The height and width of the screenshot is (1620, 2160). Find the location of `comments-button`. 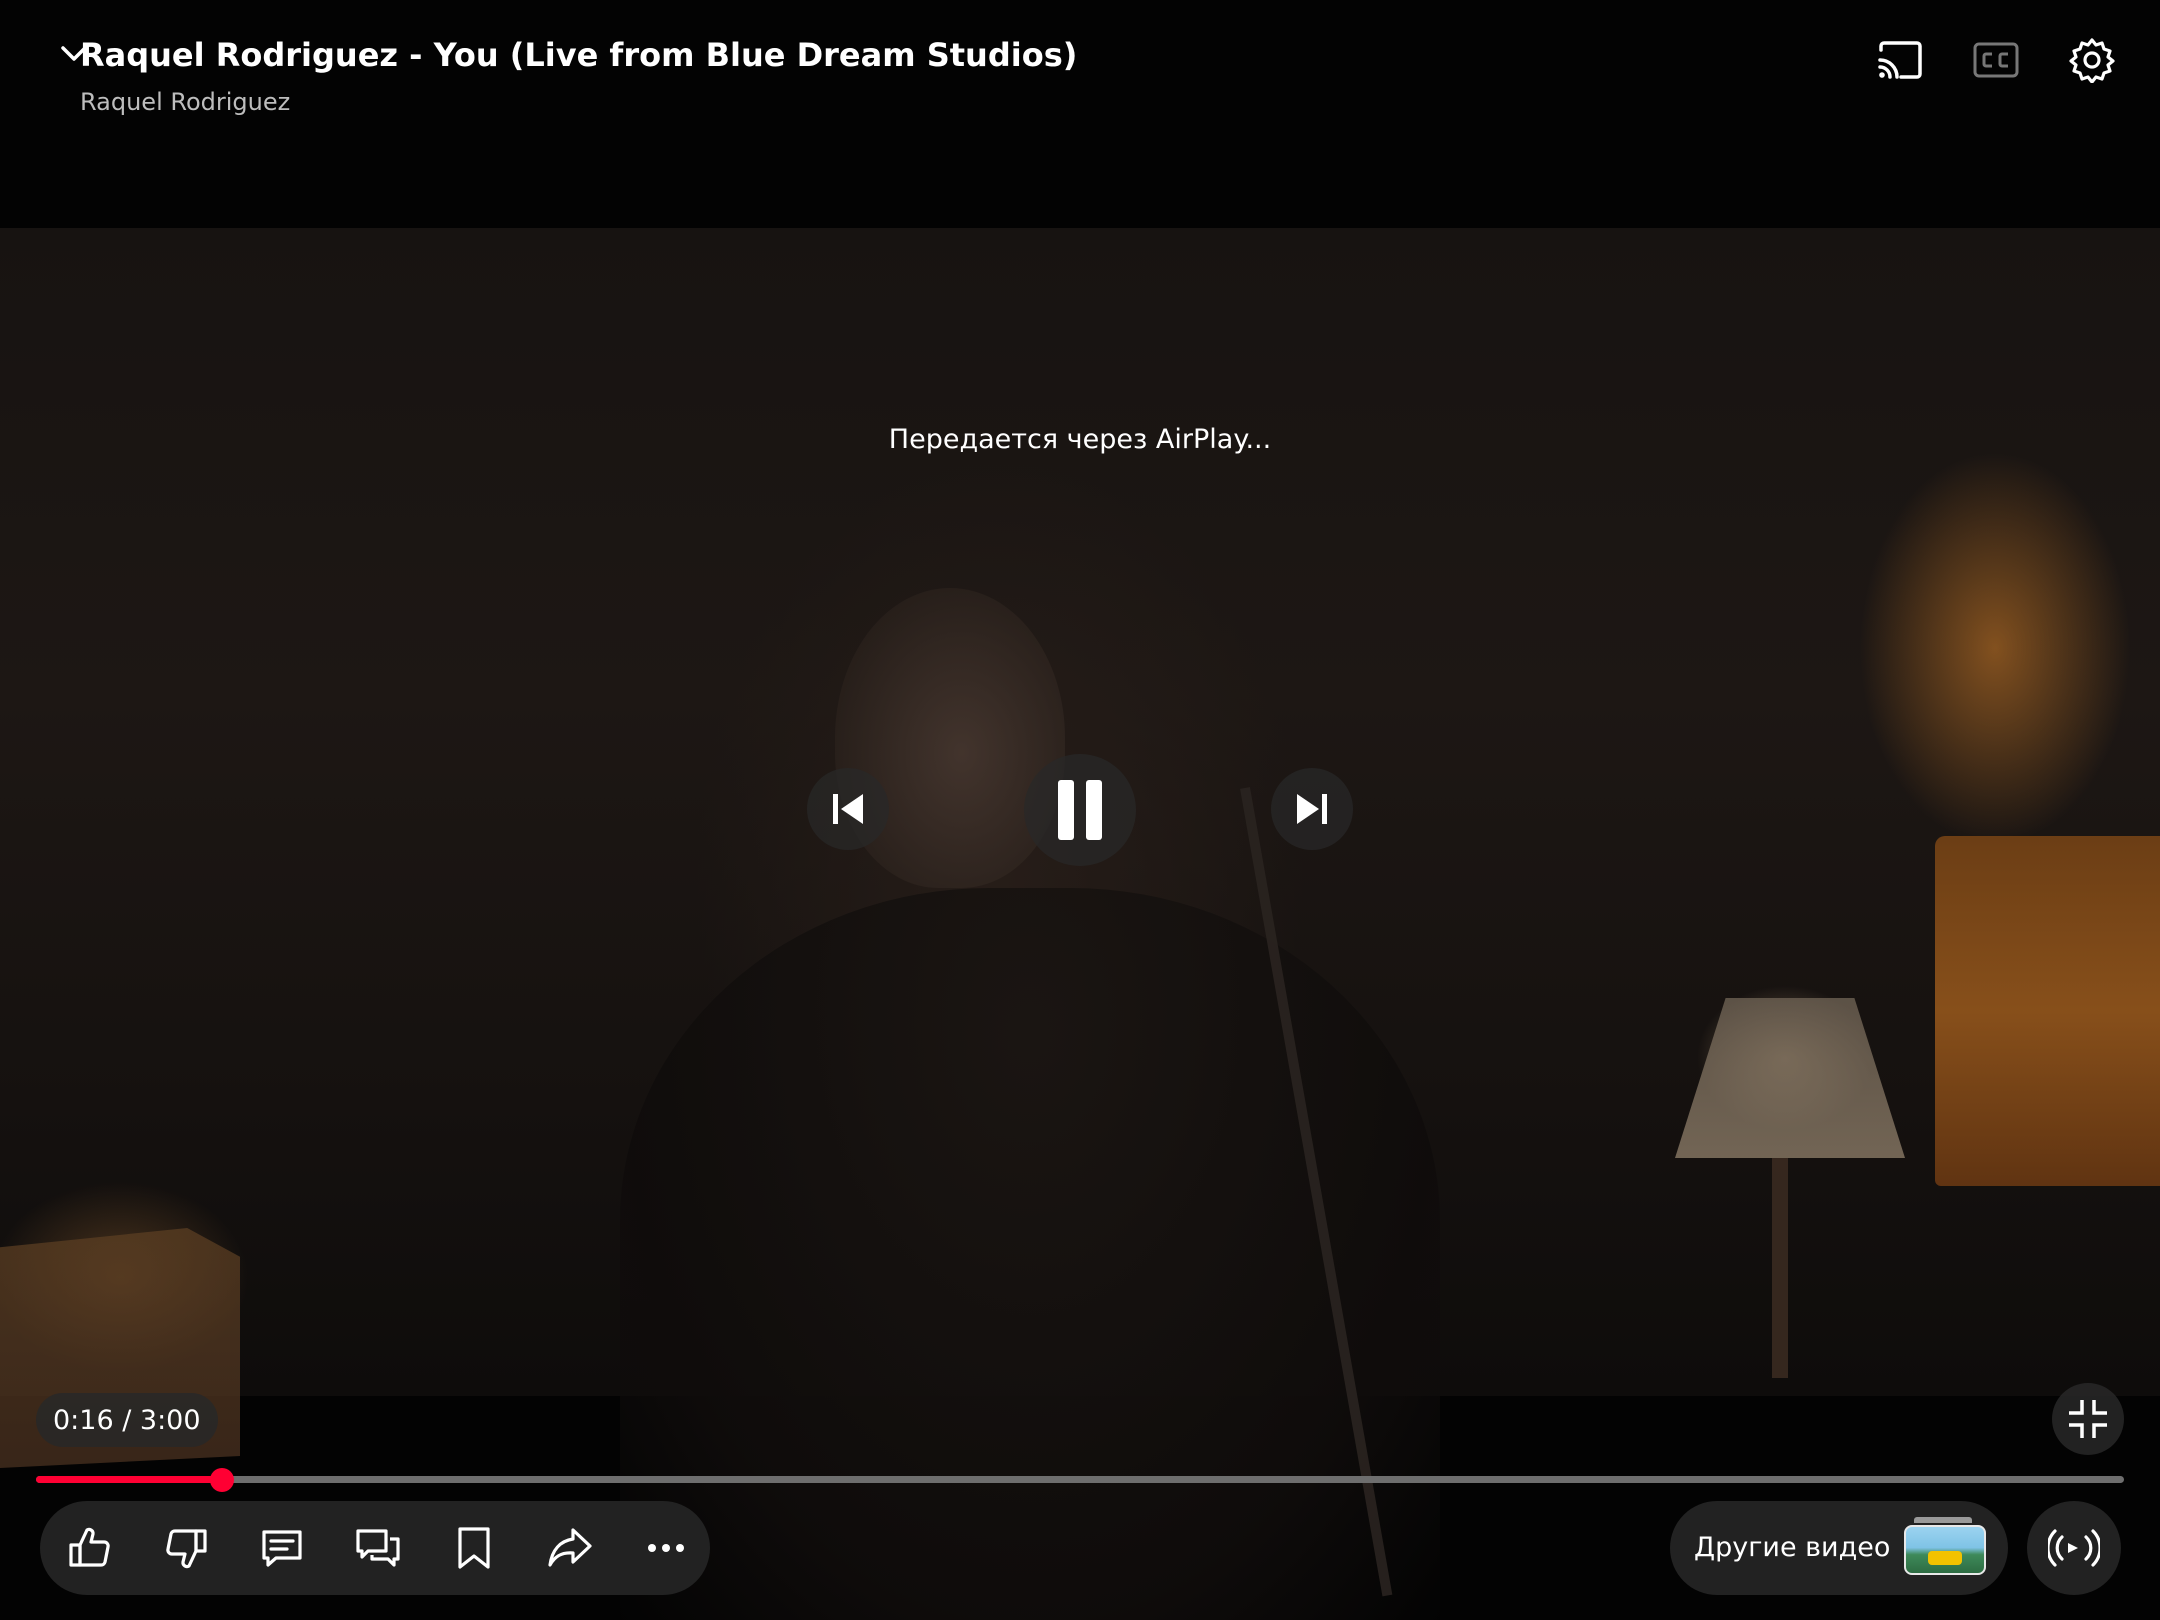

comments-button is located at coordinates (282, 1548).